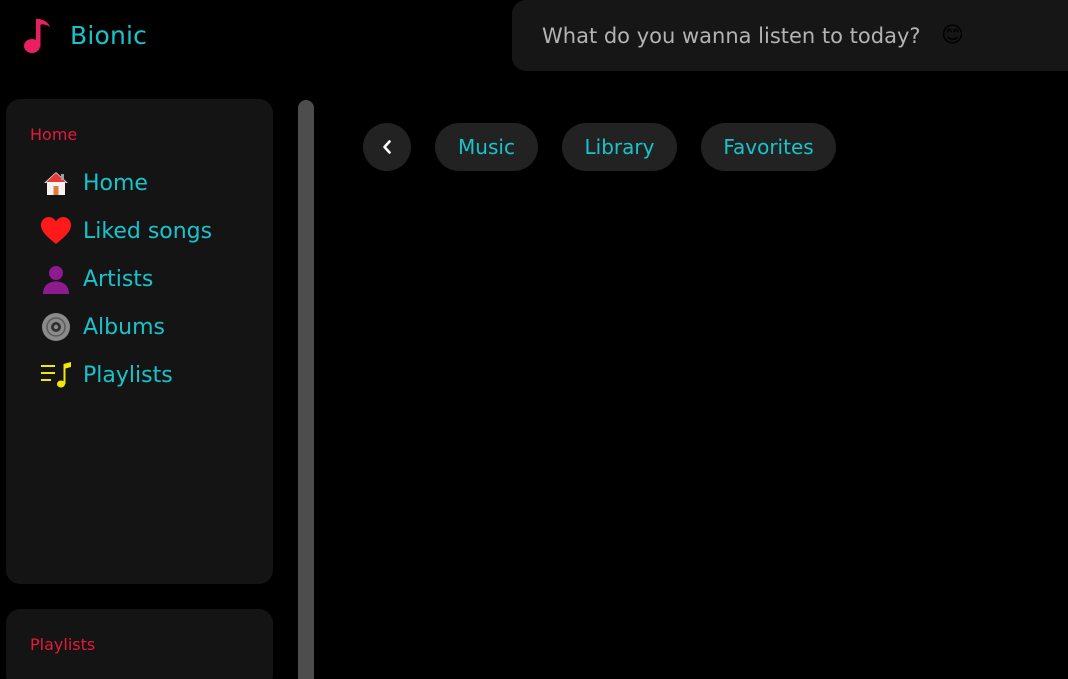  What do you see at coordinates (56, 231) in the screenshot?
I see `heart-icon` at bounding box center [56, 231].